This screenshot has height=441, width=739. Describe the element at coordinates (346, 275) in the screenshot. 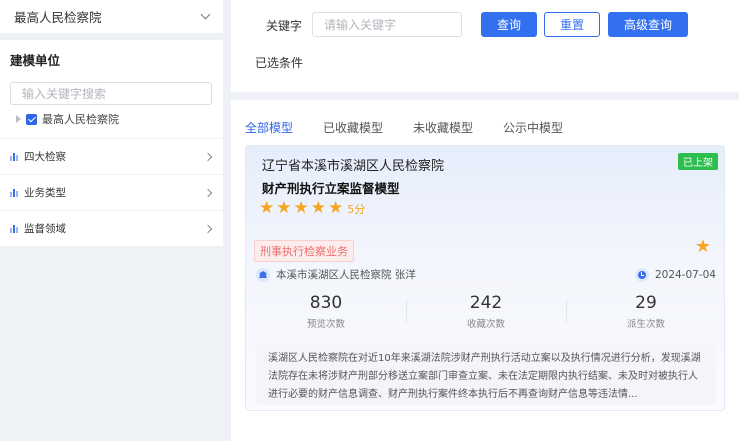

I see `card-author: 本溪市溪湖区人民检察院 张洋` at that location.